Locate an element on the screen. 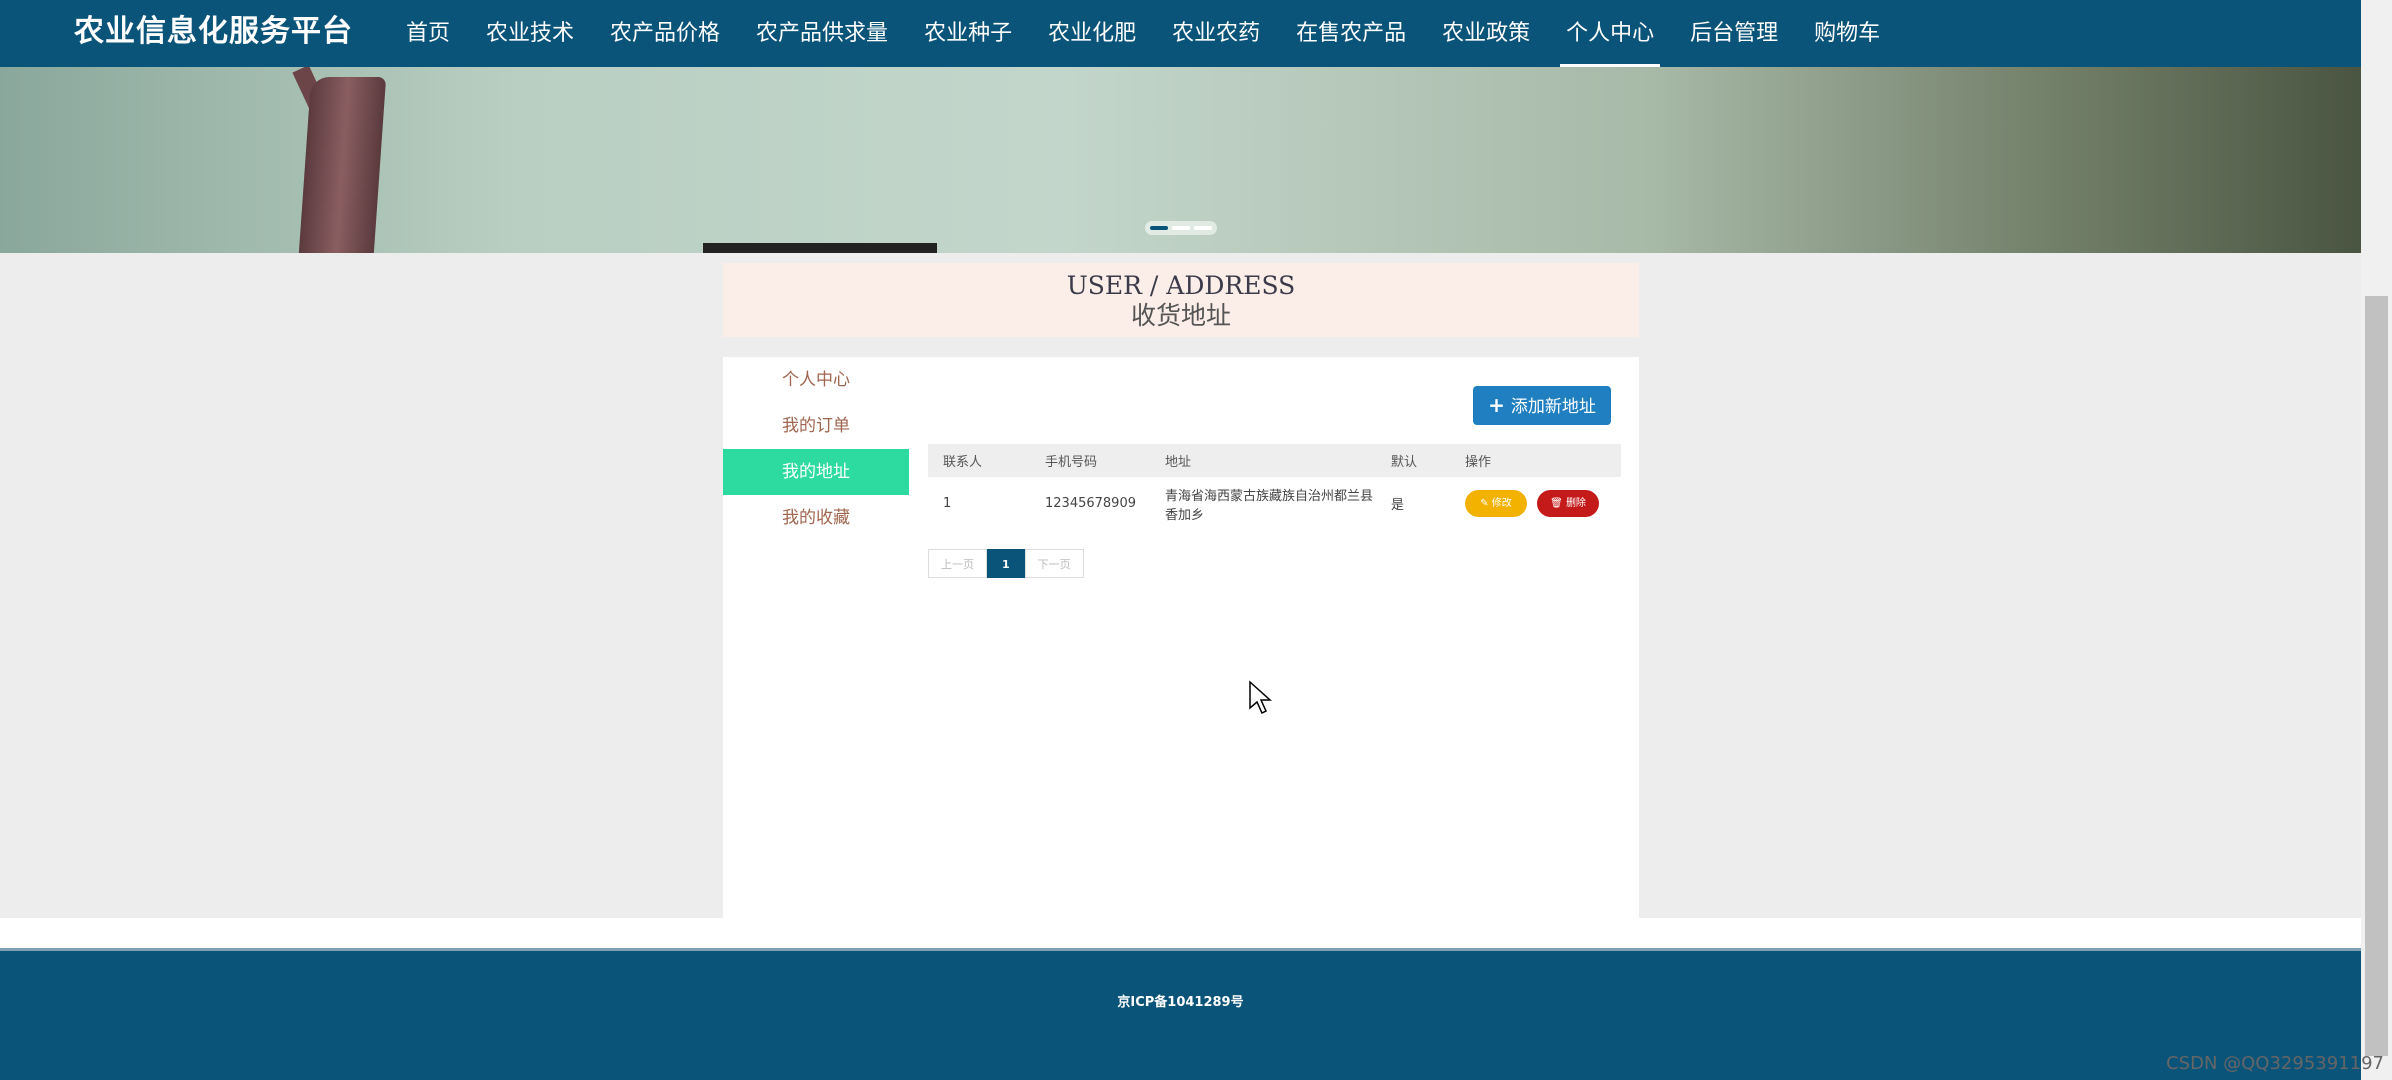 This screenshot has height=1080, width=2392. sidebar-item-user-center: 个人中心 is located at coordinates (816, 380).